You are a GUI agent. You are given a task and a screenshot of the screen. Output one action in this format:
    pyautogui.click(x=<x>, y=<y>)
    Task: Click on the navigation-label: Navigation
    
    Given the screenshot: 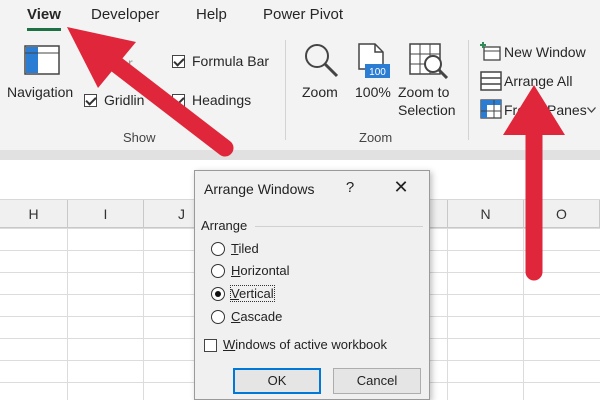 What is the action you would take?
    pyautogui.click(x=40, y=92)
    